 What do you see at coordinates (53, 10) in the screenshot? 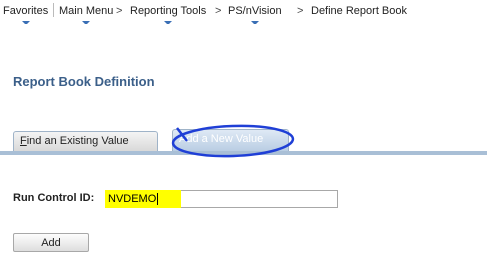
I see `nav-divider` at bounding box center [53, 10].